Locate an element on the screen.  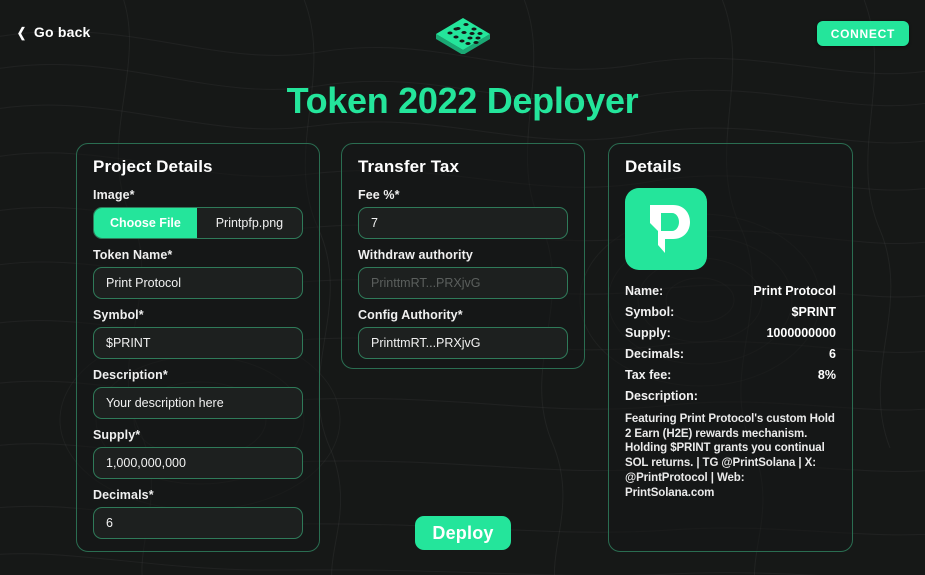
field-config-authority: Config Authority* PrinttmRT...PRXjvG is located at coordinates (463, 333).